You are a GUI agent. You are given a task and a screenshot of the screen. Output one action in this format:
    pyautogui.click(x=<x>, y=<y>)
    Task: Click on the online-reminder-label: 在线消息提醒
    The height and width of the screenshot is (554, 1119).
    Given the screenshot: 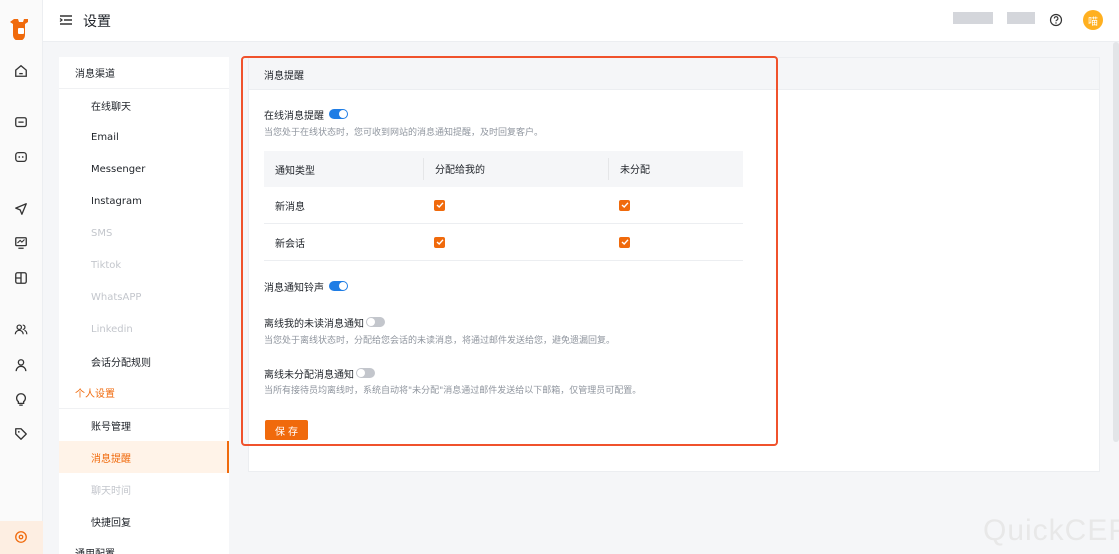 What is the action you would take?
    pyautogui.click(x=294, y=116)
    